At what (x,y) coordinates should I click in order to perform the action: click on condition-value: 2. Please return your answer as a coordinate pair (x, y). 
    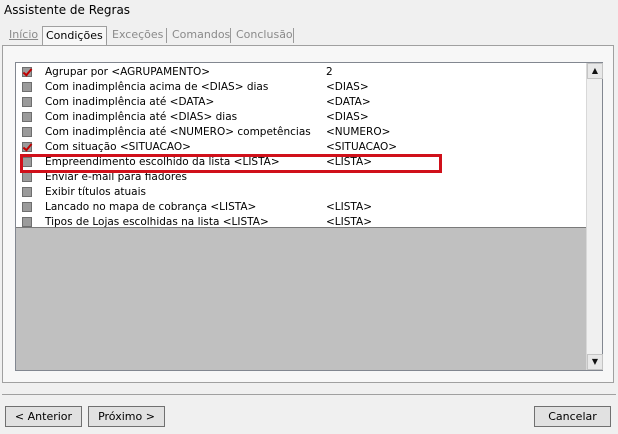
    Looking at the image, I should click on (329, 72).